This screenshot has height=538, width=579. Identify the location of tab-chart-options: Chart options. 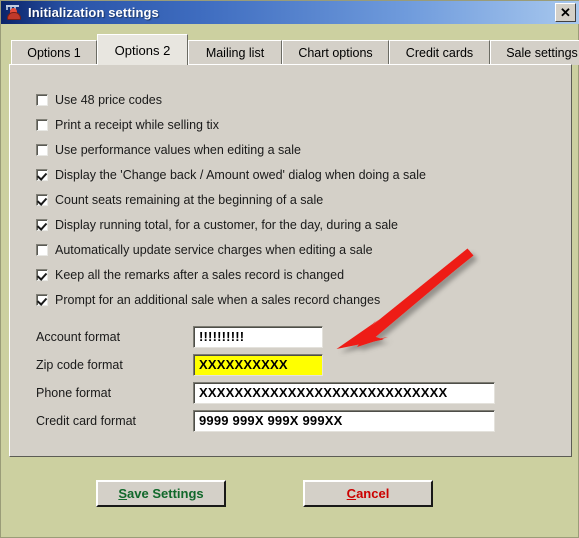
(335, 52).